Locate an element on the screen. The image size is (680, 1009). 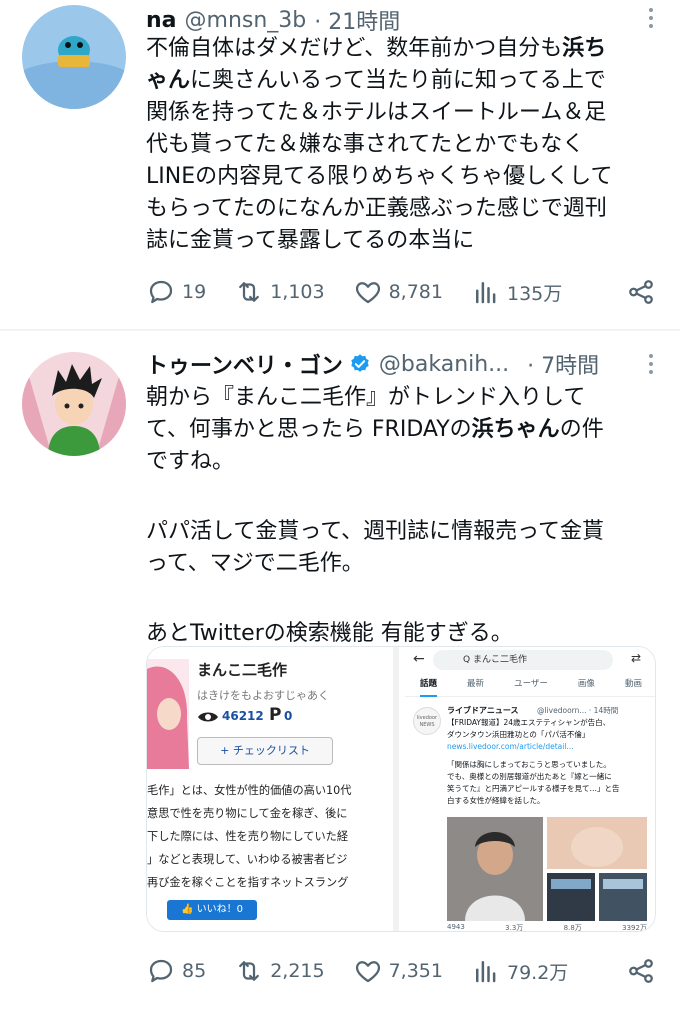
anime-girl-illustration is located at coordinates (168, 714).